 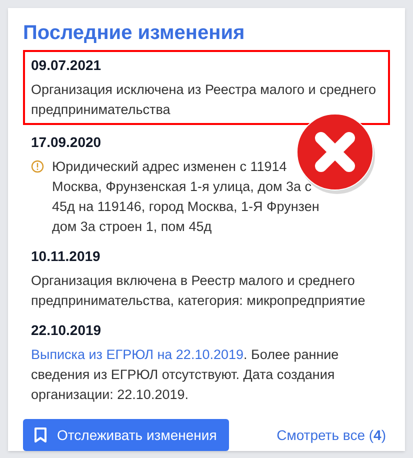 I want to click on change-description: Выписка из ЕГРЮЛ на 22.10.2019. Более ранние сведения из ЕГРЮЛ отсутствуют. Дата создания организации: 22.10.2019., so click(x=185, y=375).